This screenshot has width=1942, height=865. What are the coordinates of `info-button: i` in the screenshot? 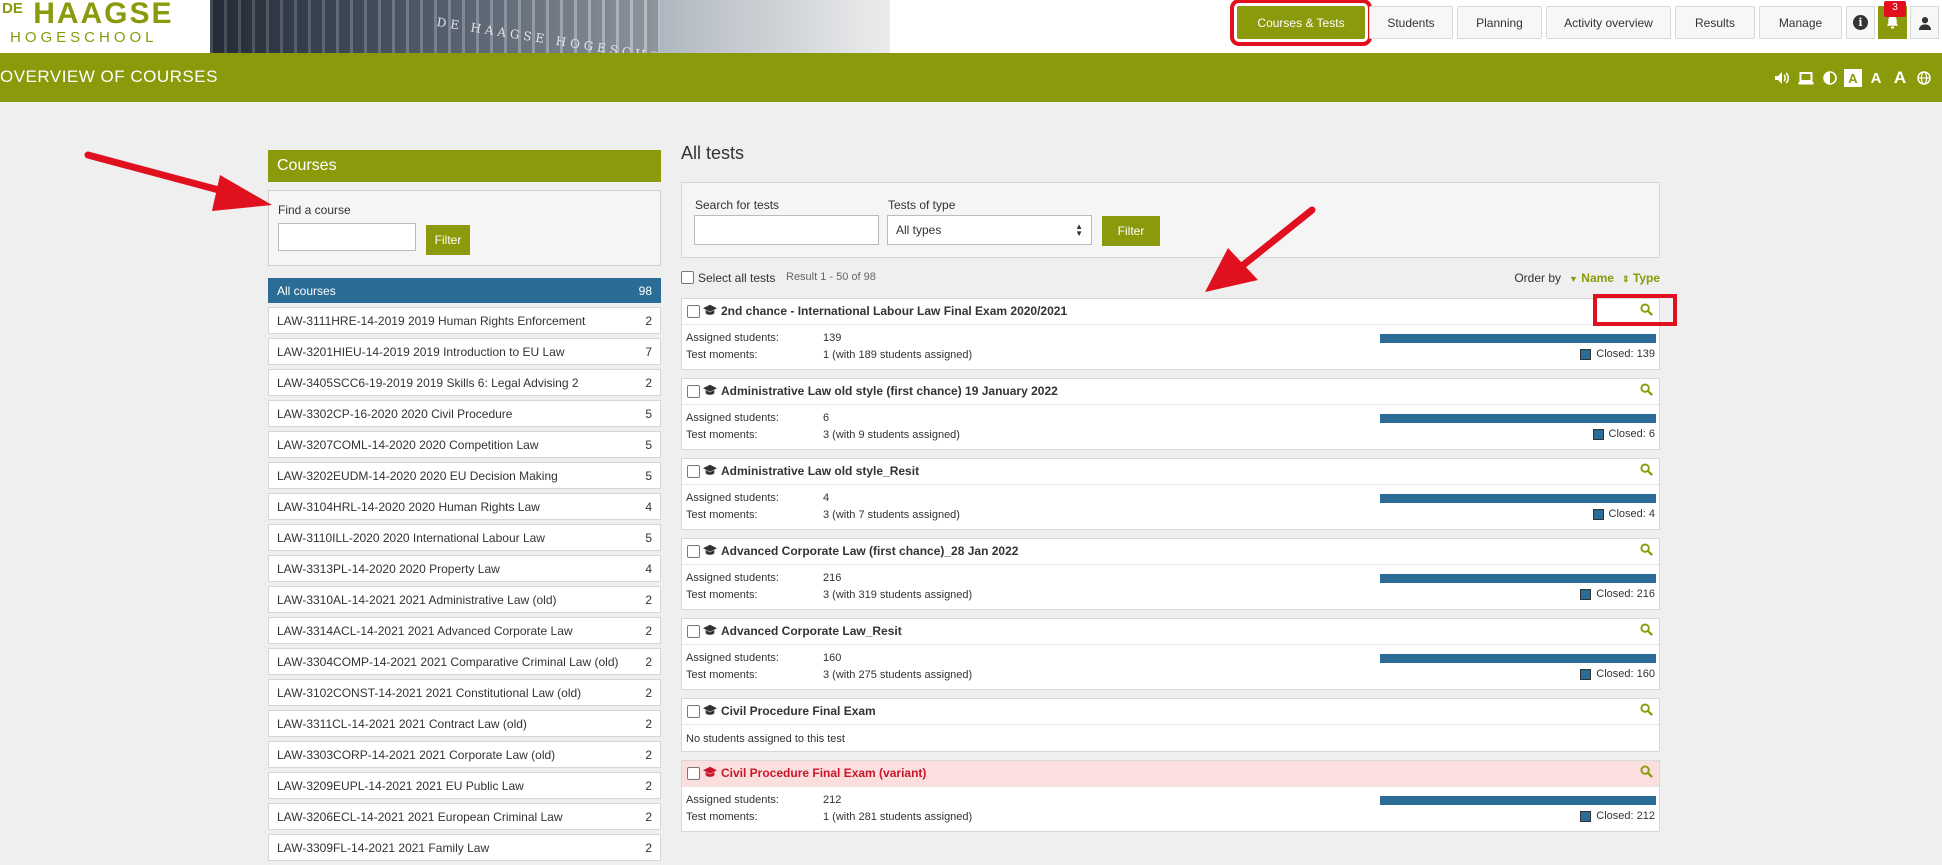 It's located at (1860, 22).